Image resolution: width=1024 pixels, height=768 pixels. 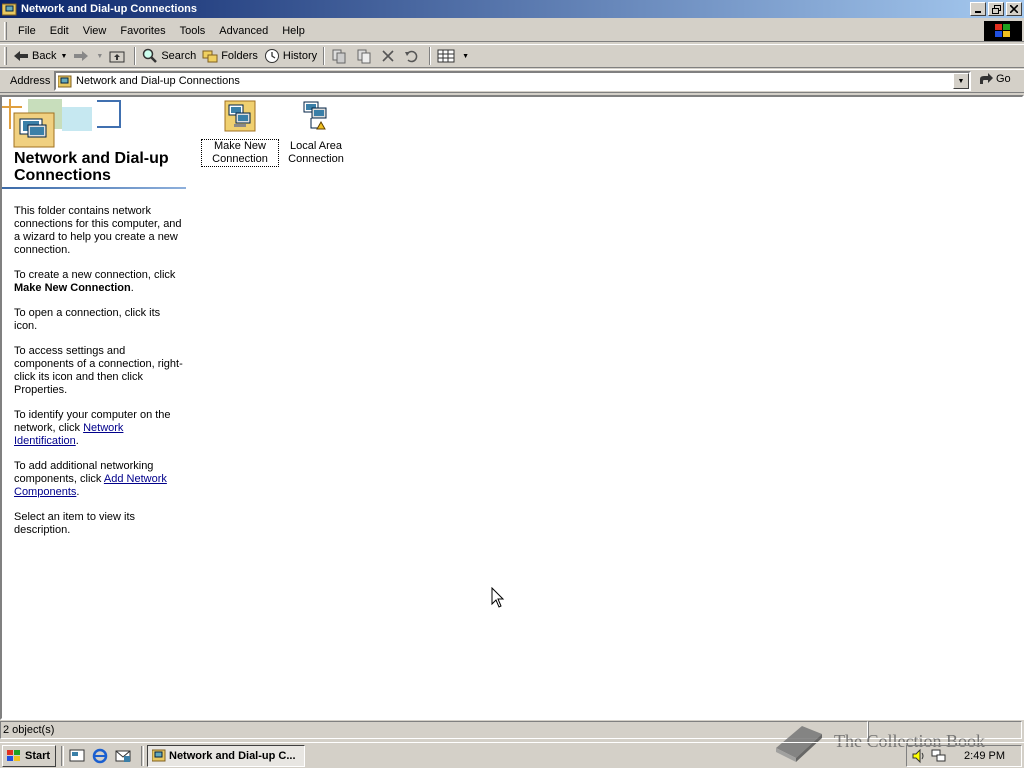 I want to click on local-area-connection-item: Local Area Connection, so click(x=316, y=133).